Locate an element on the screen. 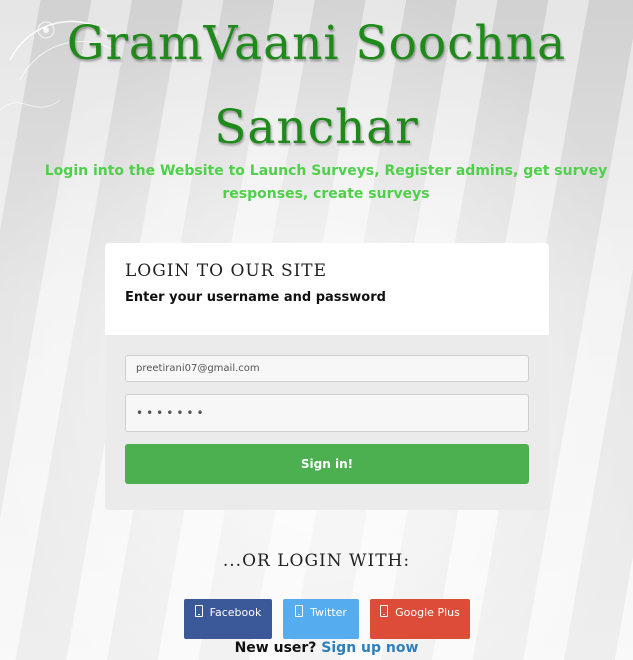 The height and width of the screenshot is (660, 633). login-heading: LOGIN TO OUR SITE is located at coordinates (226, 271).